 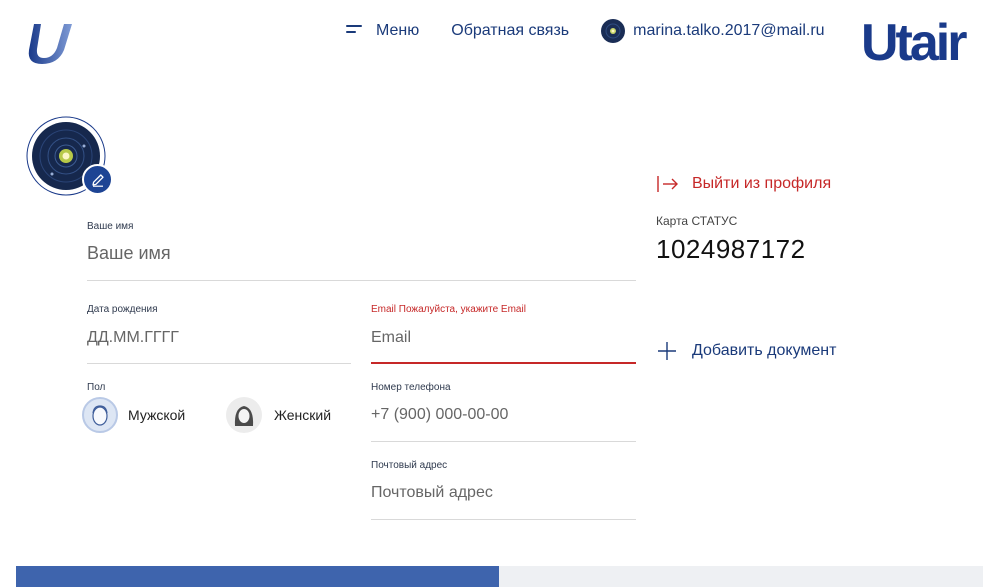 What do you see at coordinates (448, 309) in the screenshot?
I see `email-label: Email Пожалуйста, укажите Email` at bounding box center [448, 309].